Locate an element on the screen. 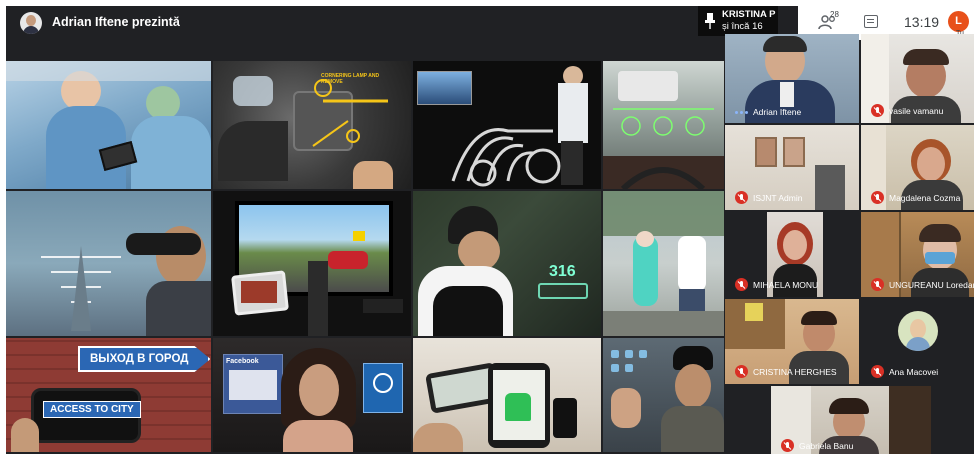 The height and width of the screenshot is (461, 980). participant-tile-mihaela-monu: MIHAELA MONU is located at coordinates (792, 254).